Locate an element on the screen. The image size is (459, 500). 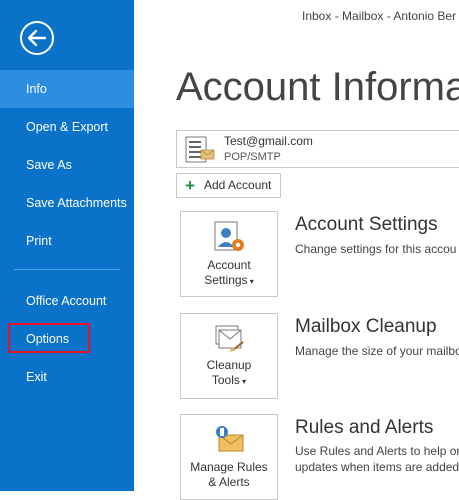
manage-rules-label-line1: Manage Rules is located at coordinates (229, 467).